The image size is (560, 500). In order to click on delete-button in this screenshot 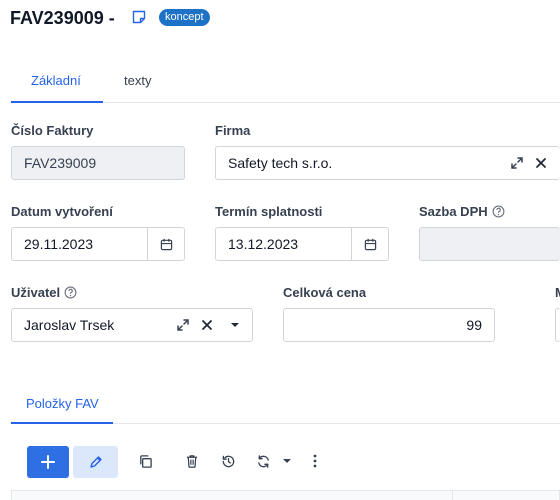, I will do `click(192, 461)`.